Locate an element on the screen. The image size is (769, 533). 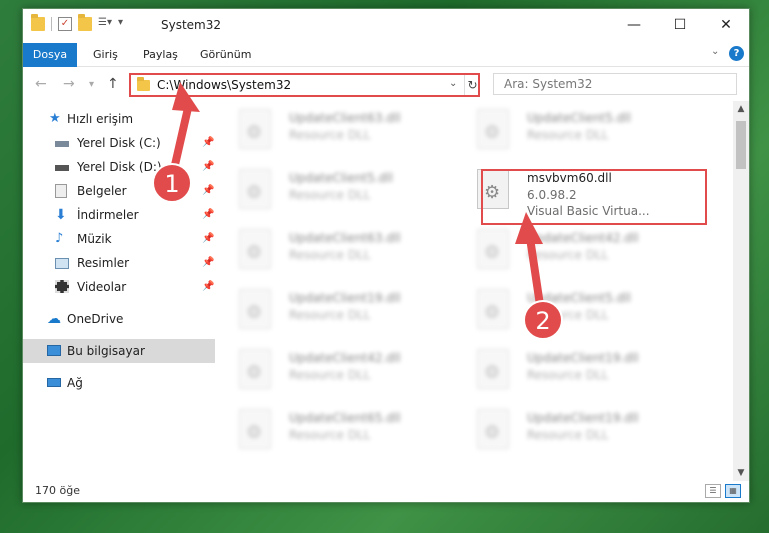
sidebar-item-drive-c: Yerel Disk (C:) 📌 is located at coordinates (119, 143).